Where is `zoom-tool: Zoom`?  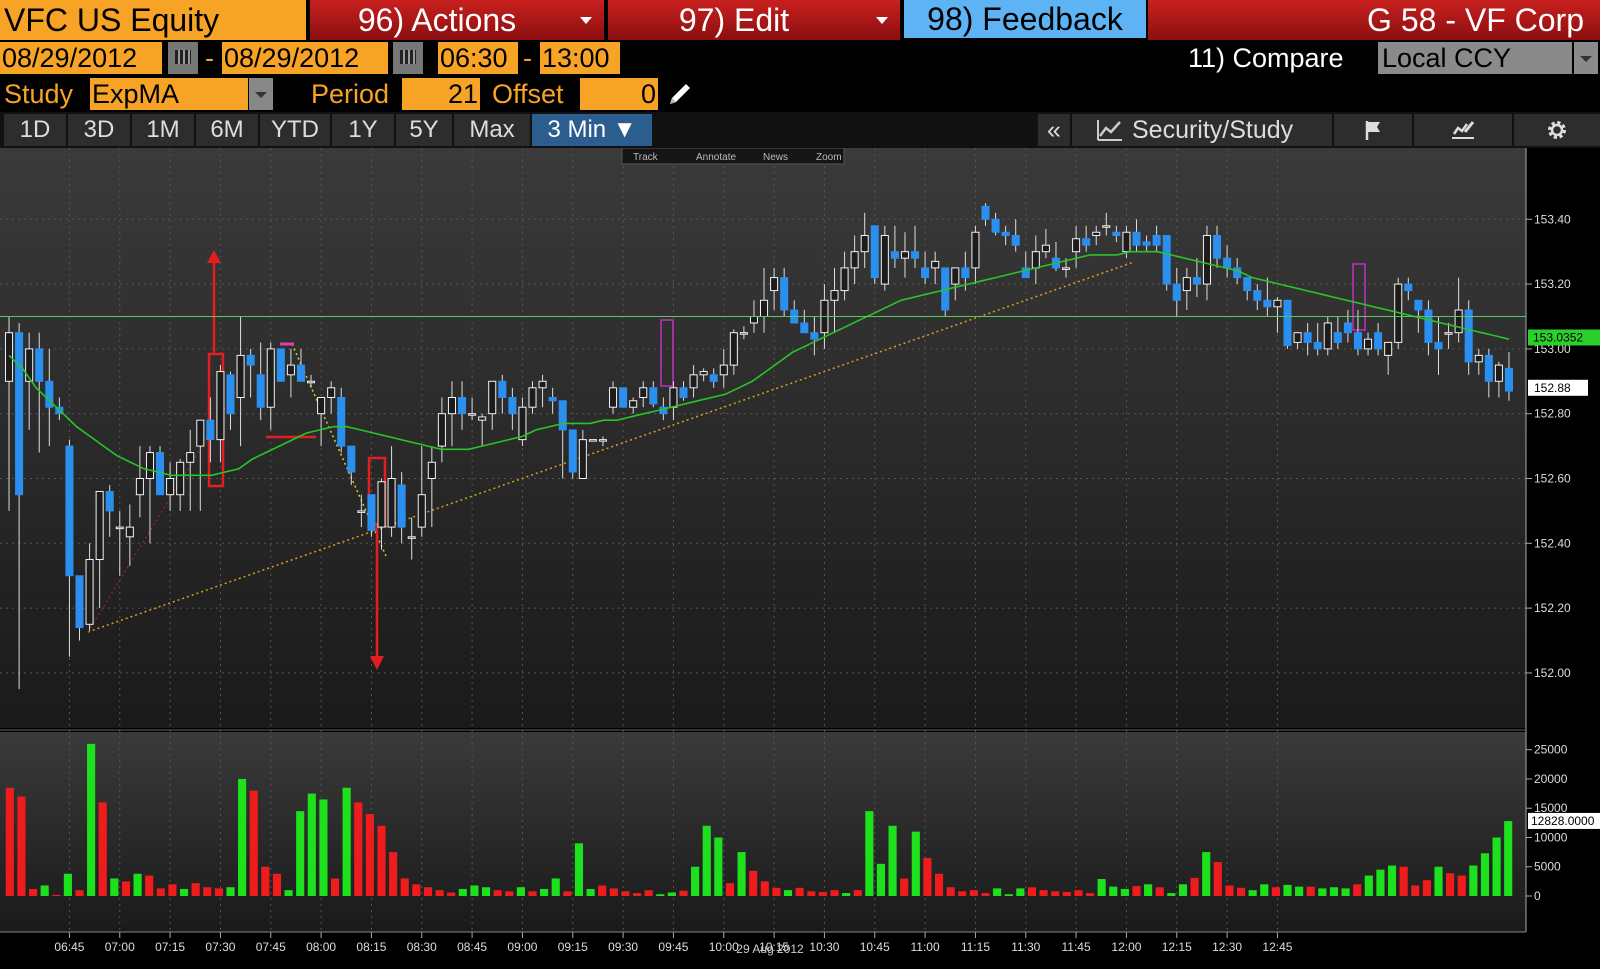 zoom-tool: Zoom is located at coordinates (829, 157).